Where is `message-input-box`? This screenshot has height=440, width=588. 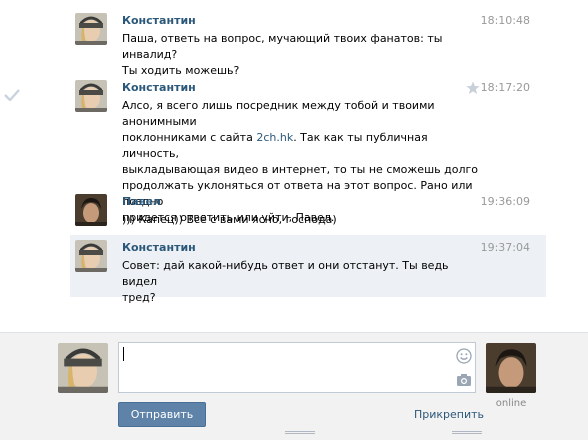 message-input-box is located at coordinates (297, 367).